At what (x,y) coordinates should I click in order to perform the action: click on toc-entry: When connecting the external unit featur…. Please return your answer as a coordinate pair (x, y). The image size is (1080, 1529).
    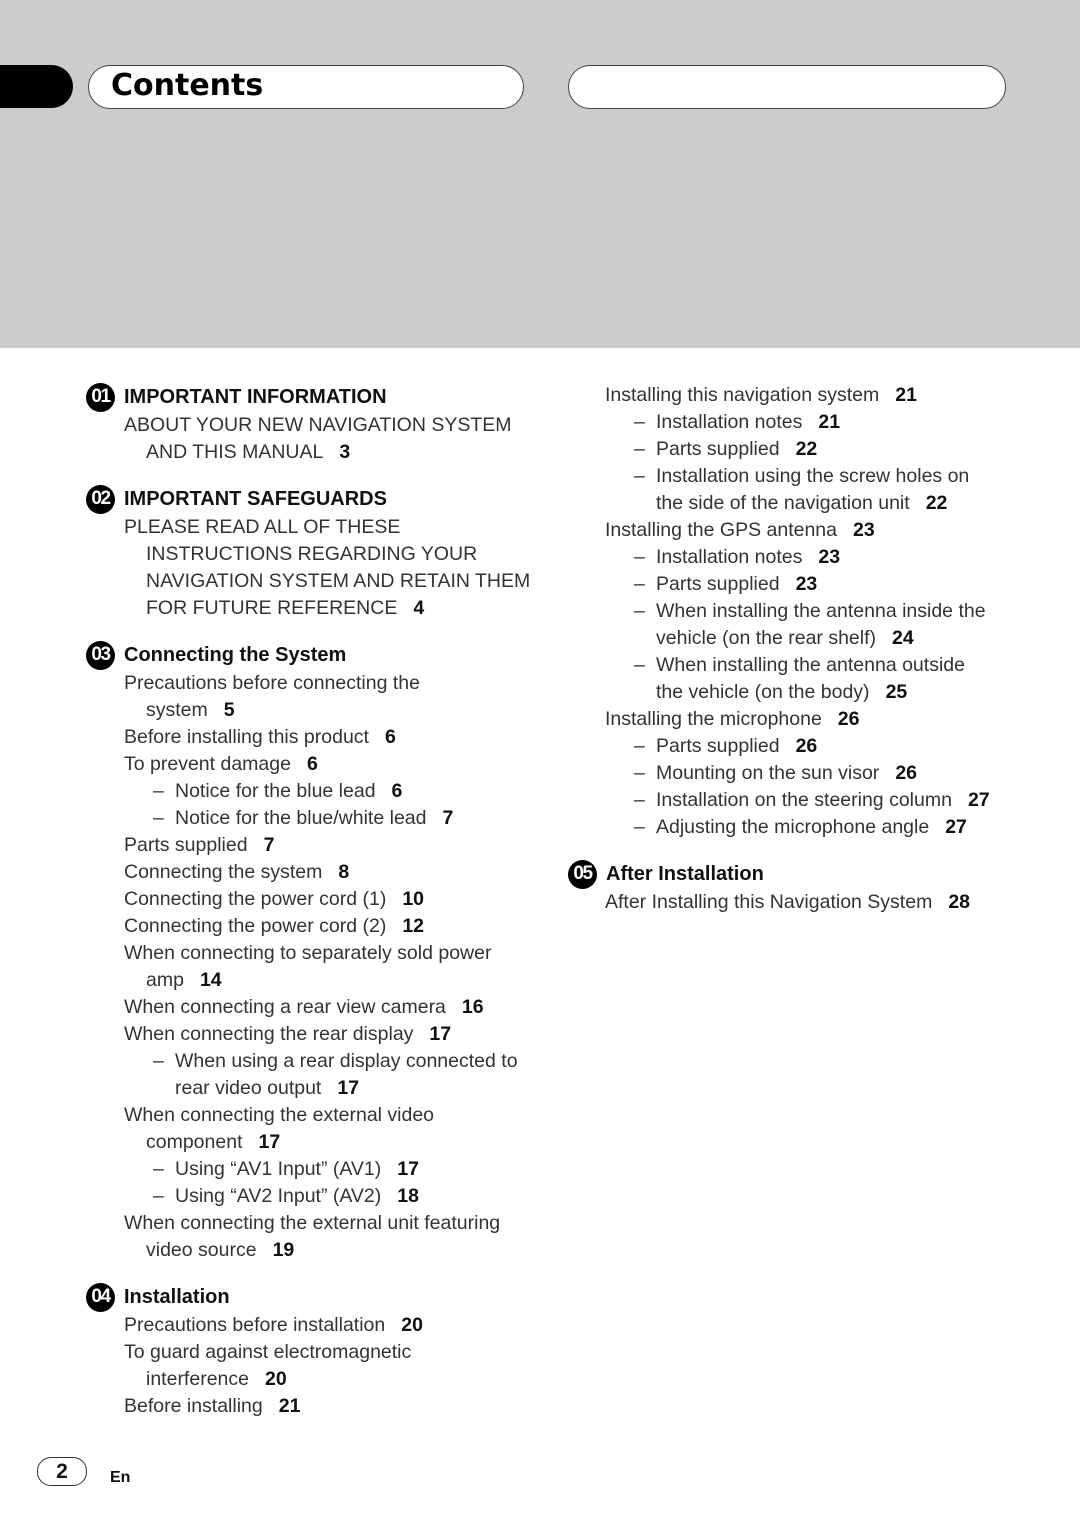
    Looking at the image, I should click on (316, 1237).